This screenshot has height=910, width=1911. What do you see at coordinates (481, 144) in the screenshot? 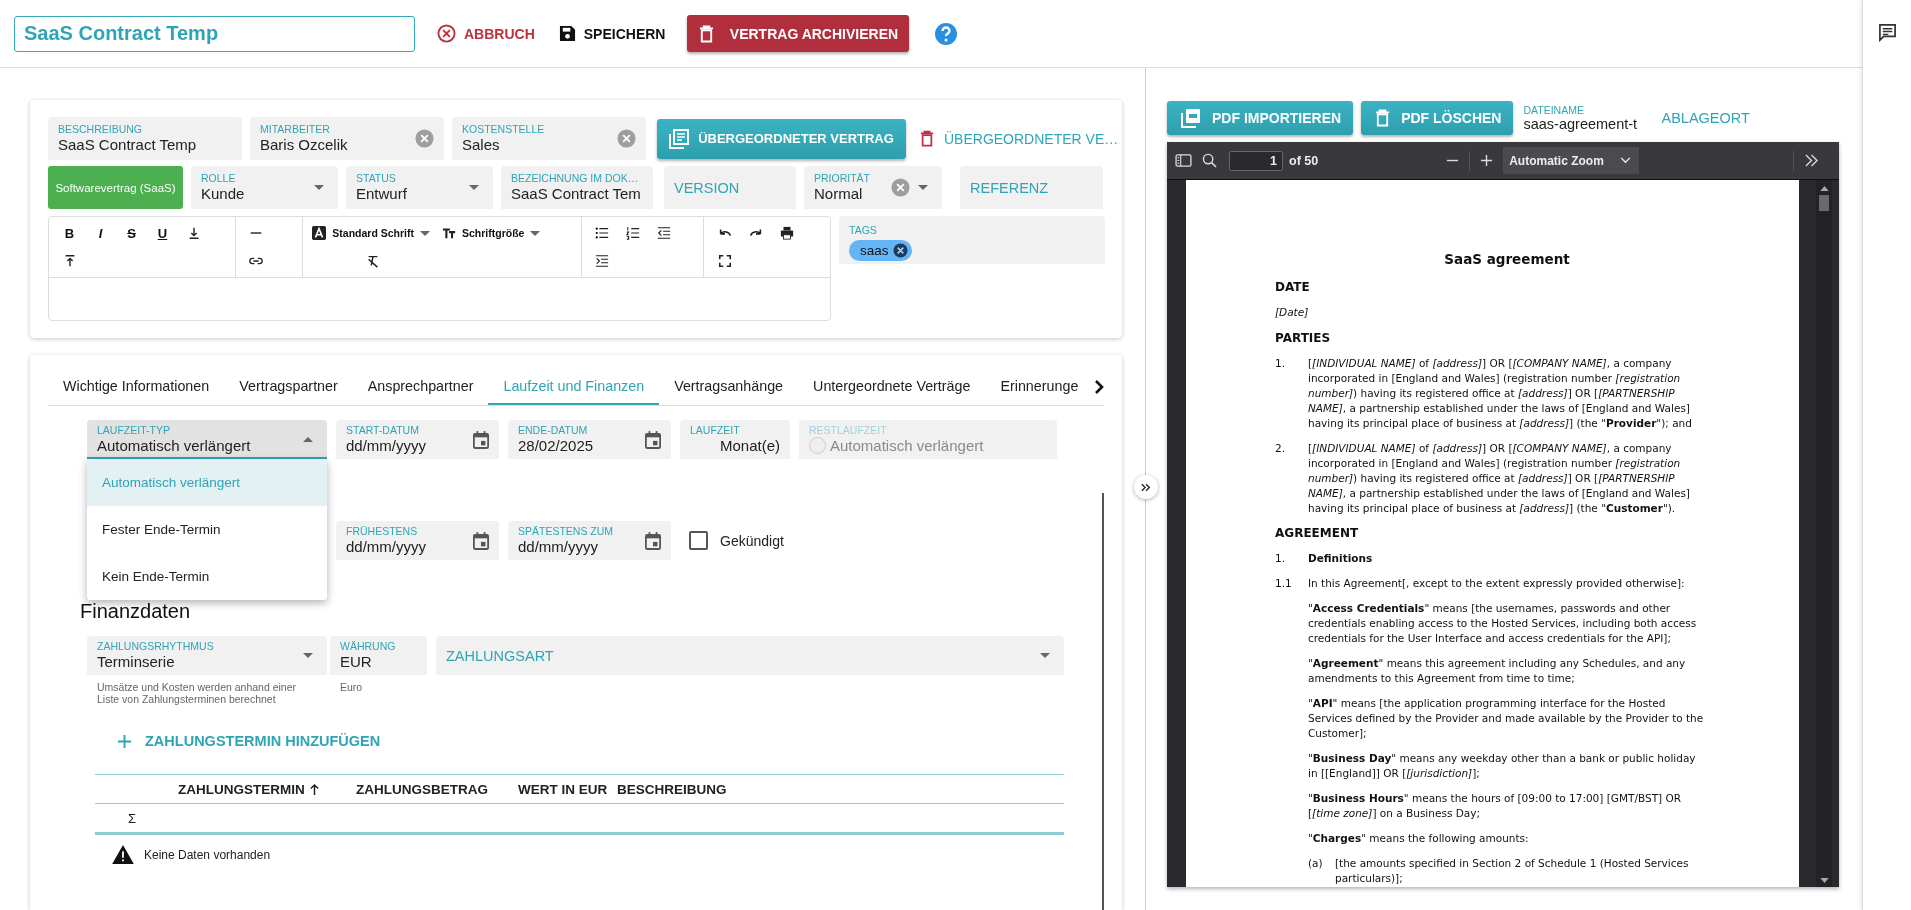
I see `field-value: Sales` at bounding box center [481, 144].